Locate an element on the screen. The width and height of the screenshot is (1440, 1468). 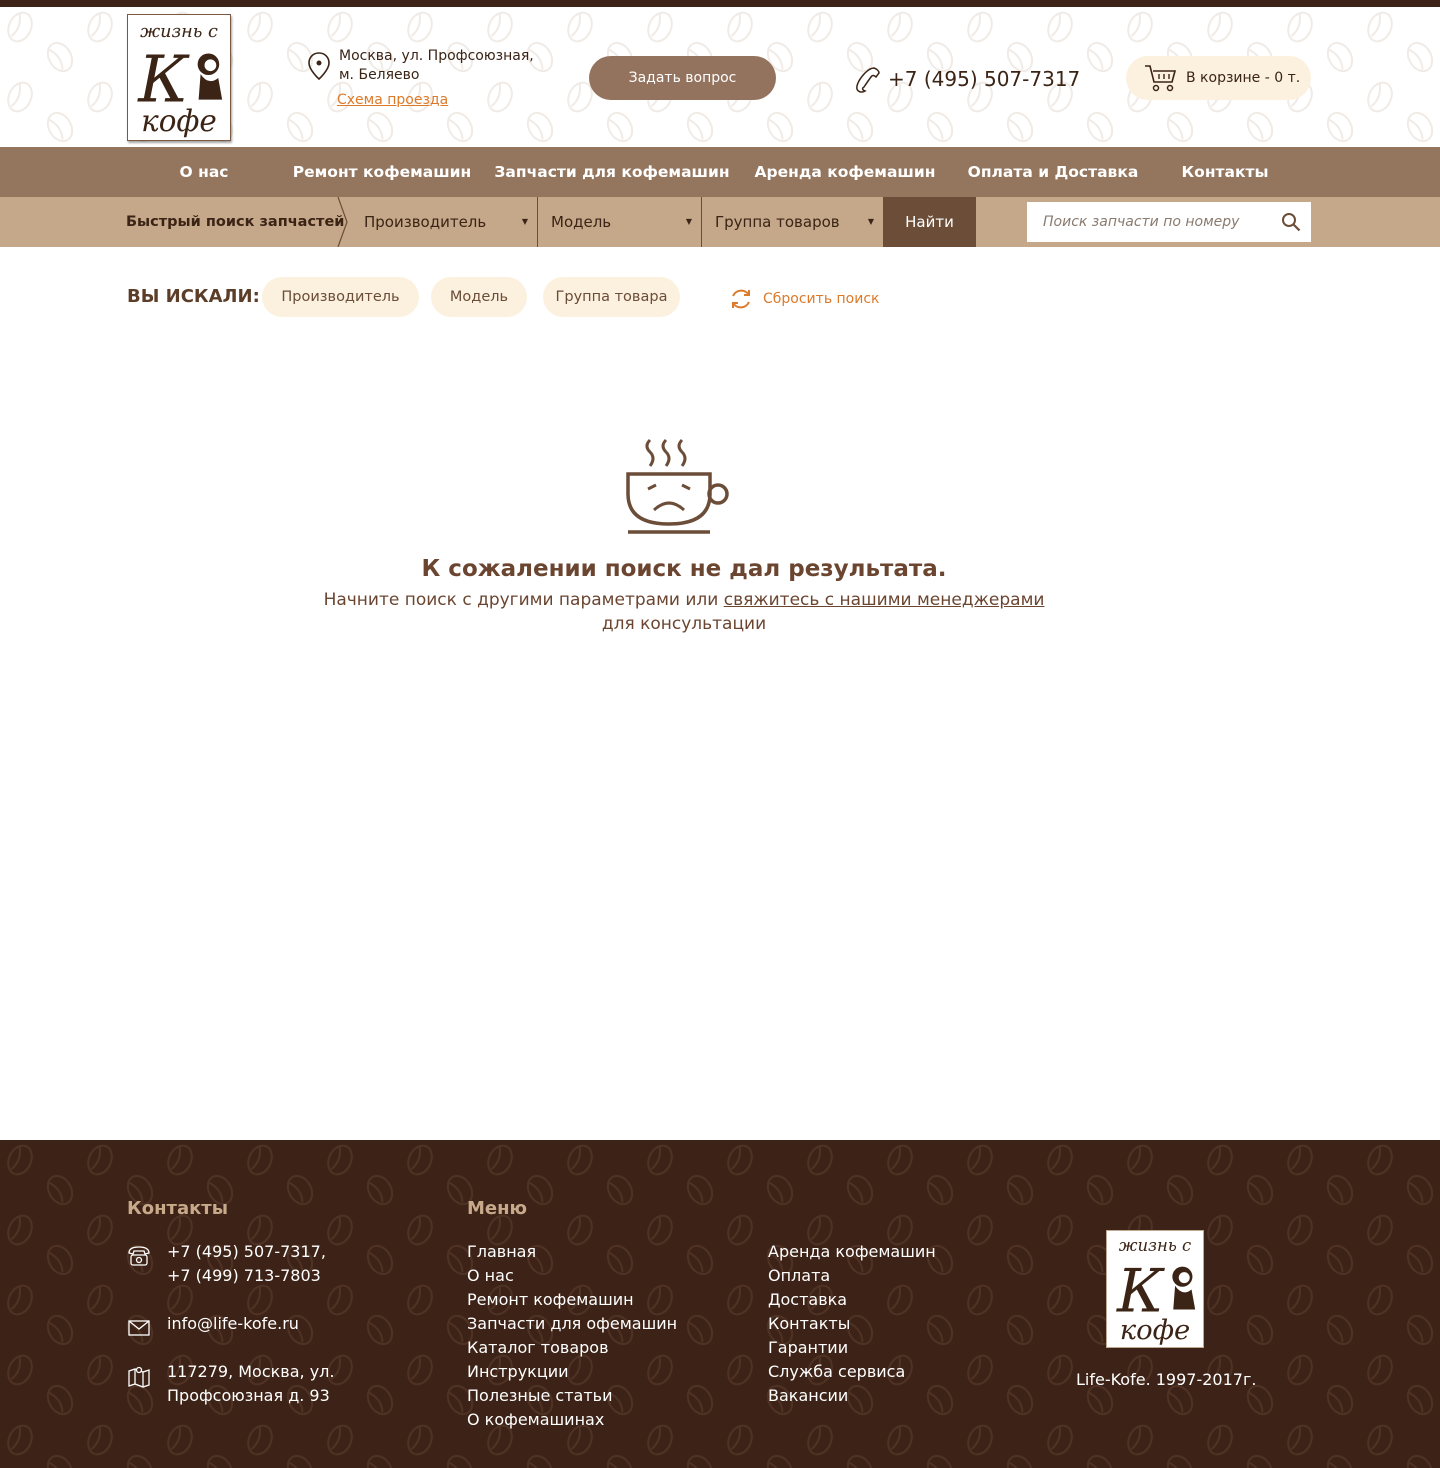
footer-menu-item: О нас is located at coordinates (572, 1276).